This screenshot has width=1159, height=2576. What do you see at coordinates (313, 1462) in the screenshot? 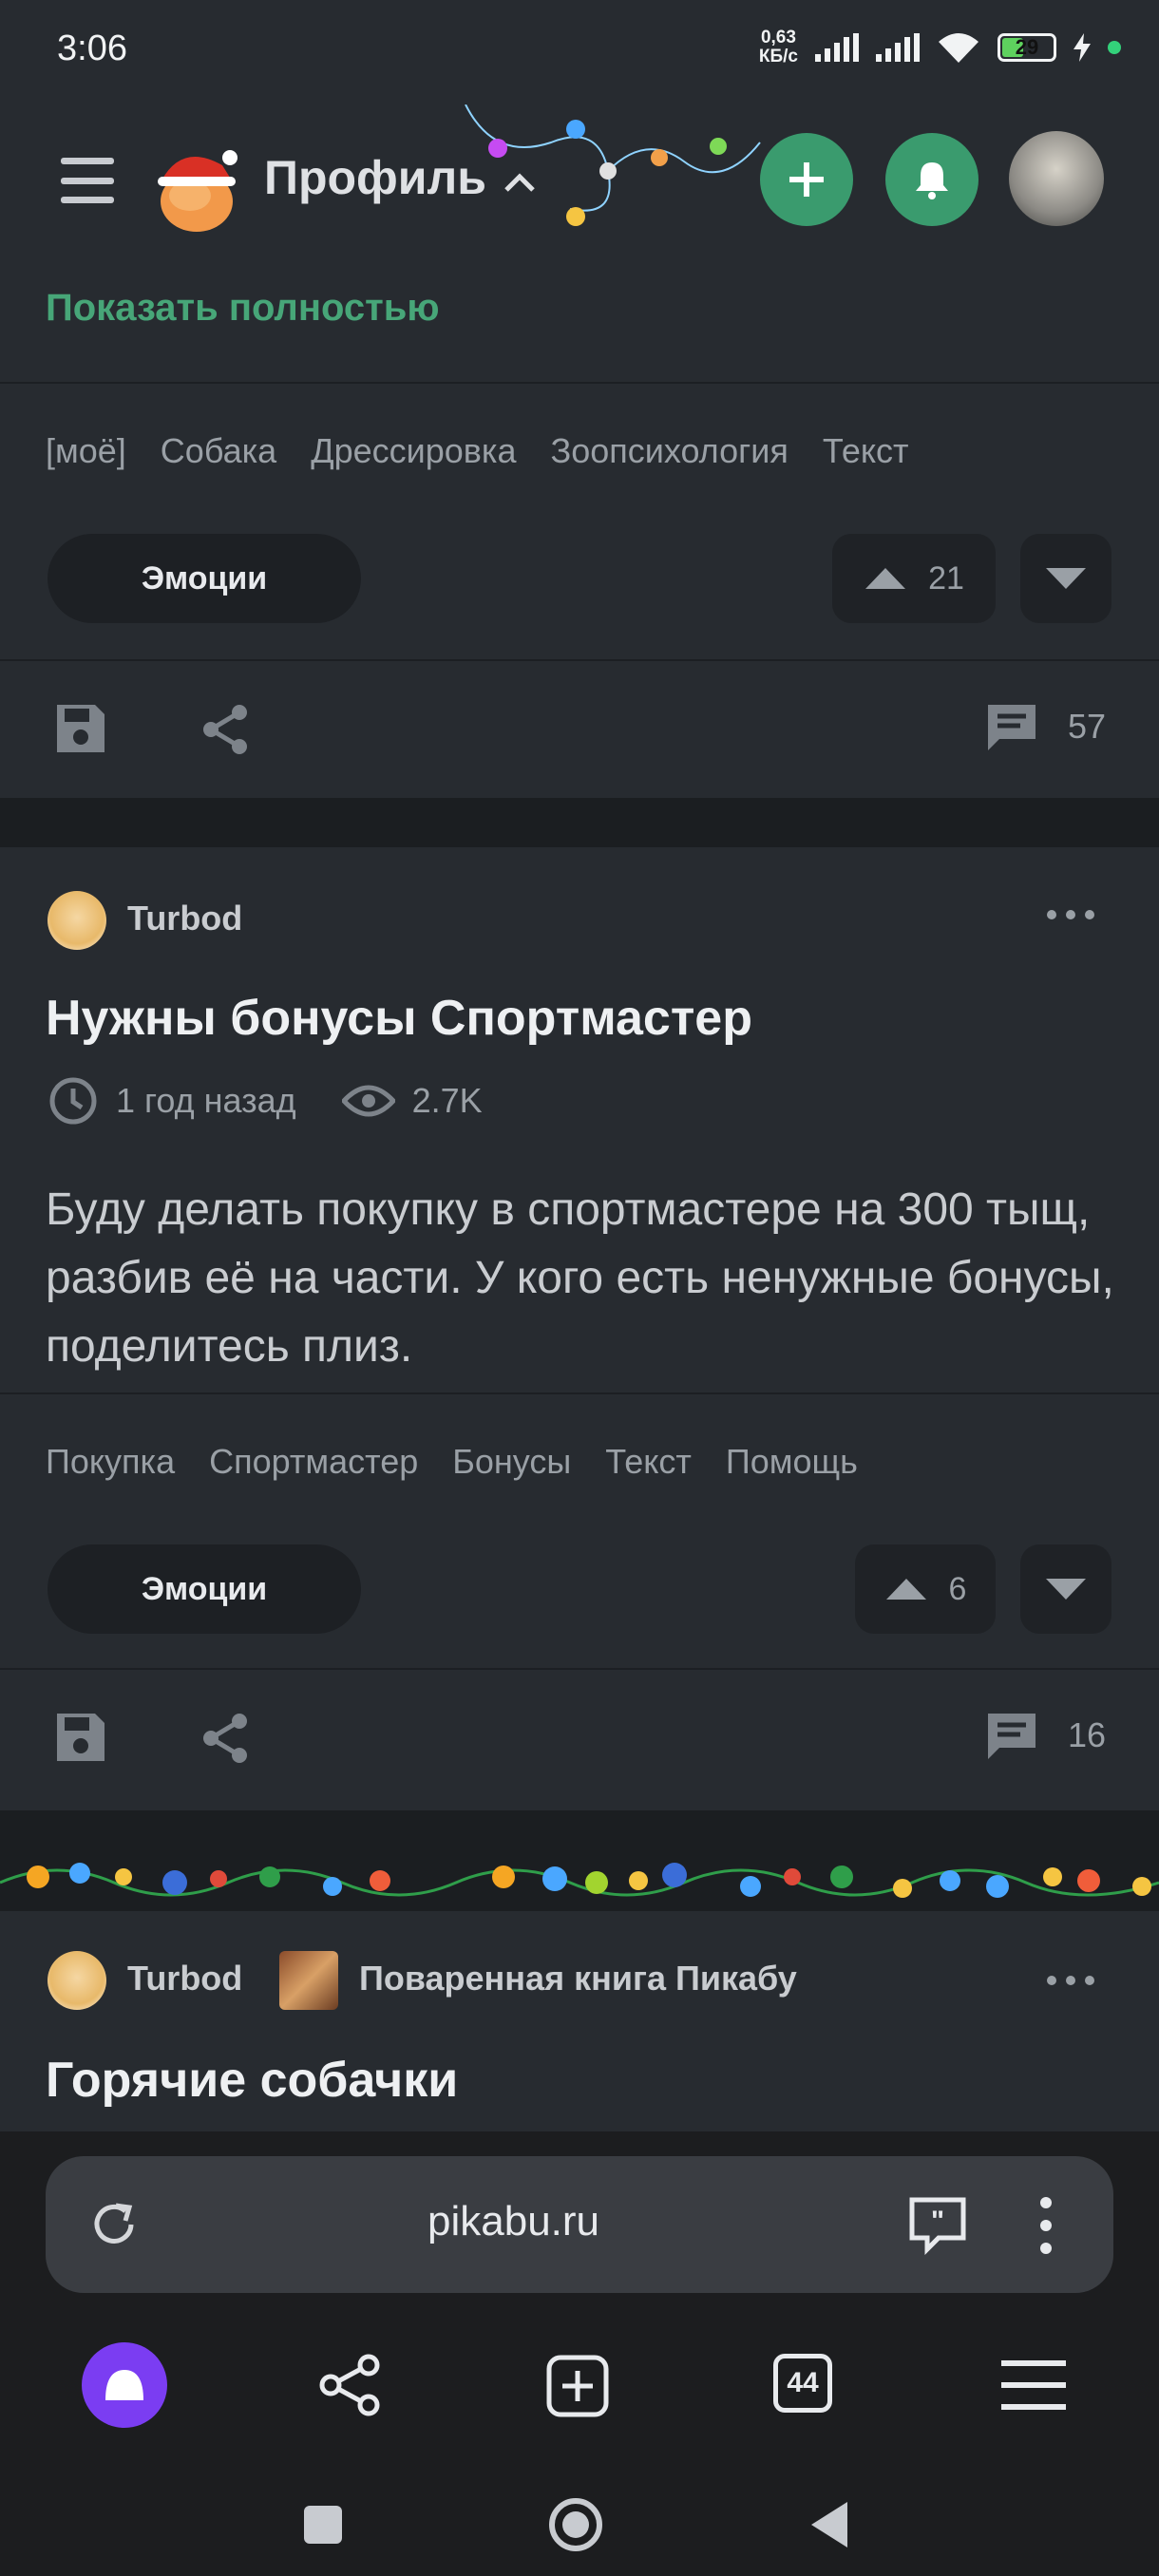
I see `tag: Спортмастер` at bounding box center [313, 1462].